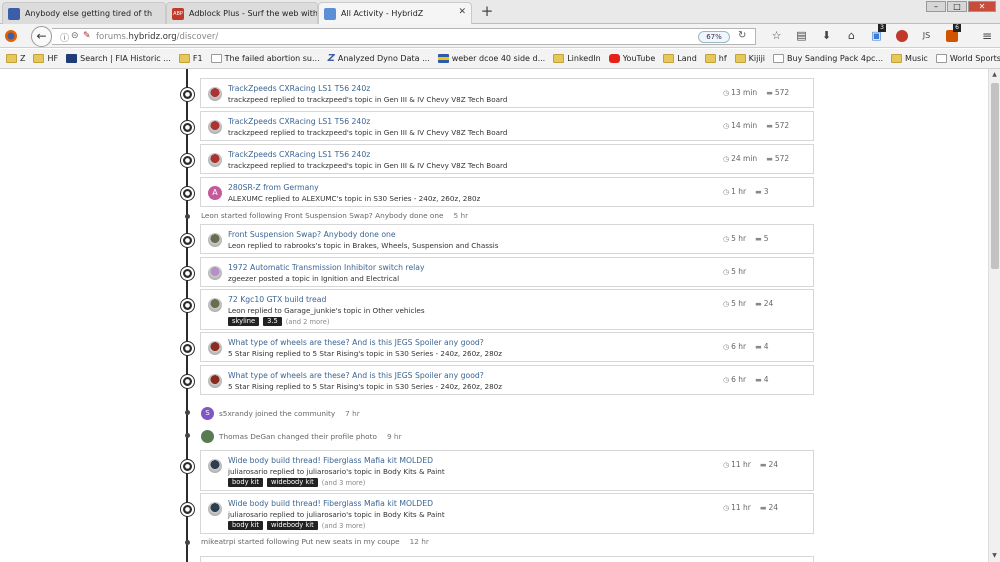 Image resolution: width=1000 pixels, height=562 pixels. Describe the element at coordinates (45, 58) in the screenshot. I see `bookmark-item: HF` at that location.